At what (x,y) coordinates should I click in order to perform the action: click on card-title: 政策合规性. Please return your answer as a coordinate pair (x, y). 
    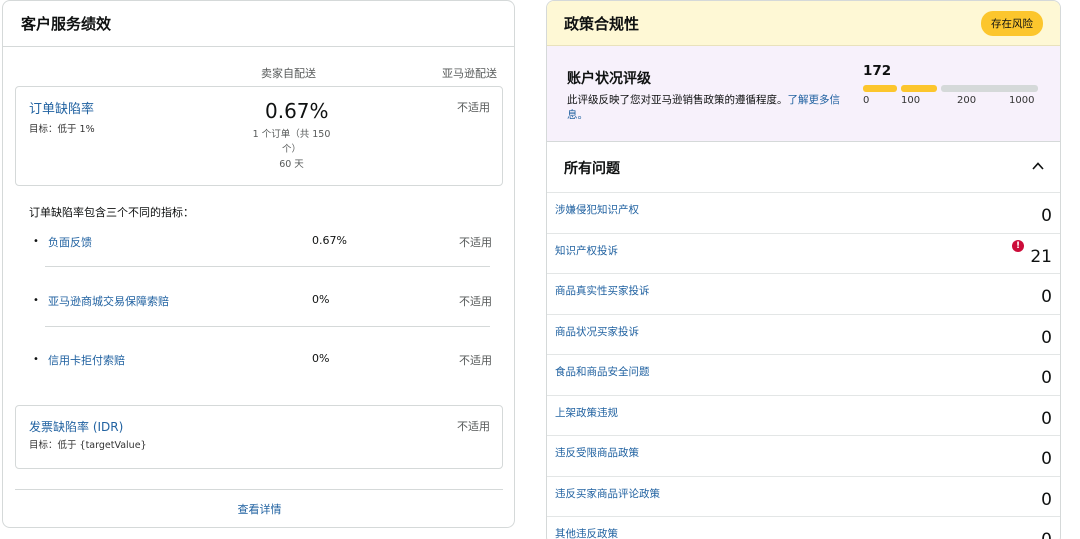
    Looking at the image, I should click on (602, 23).